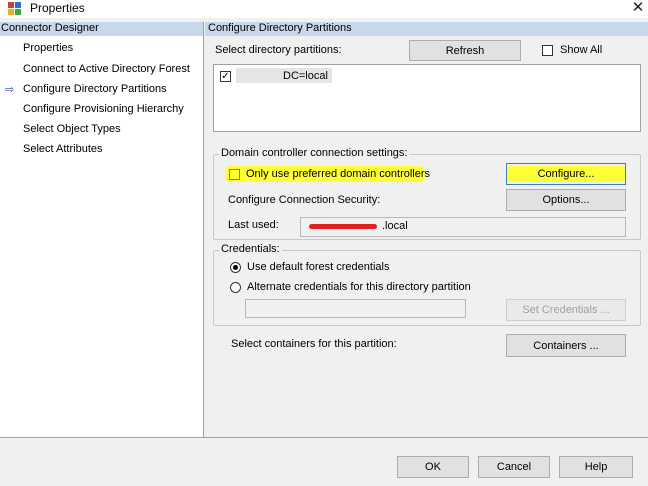  I want to click on connection-security-label: Configure Connection Security:, so click(304, 200).